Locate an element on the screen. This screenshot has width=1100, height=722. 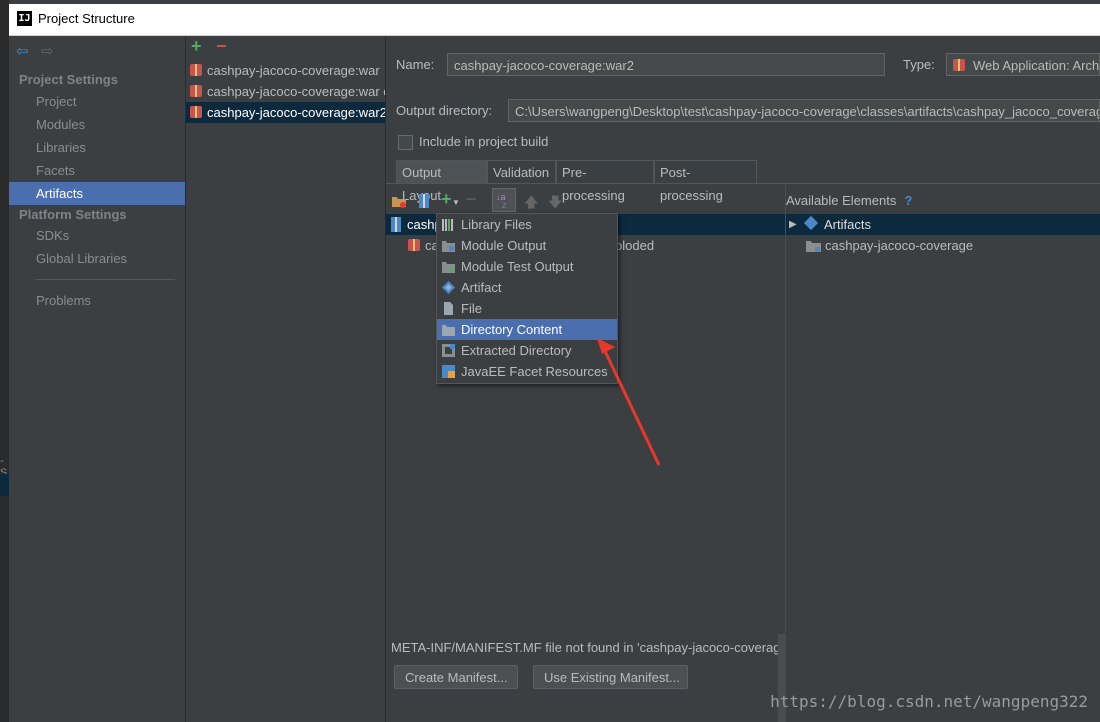
remove-icon: − is located at coordinates (471, 199).